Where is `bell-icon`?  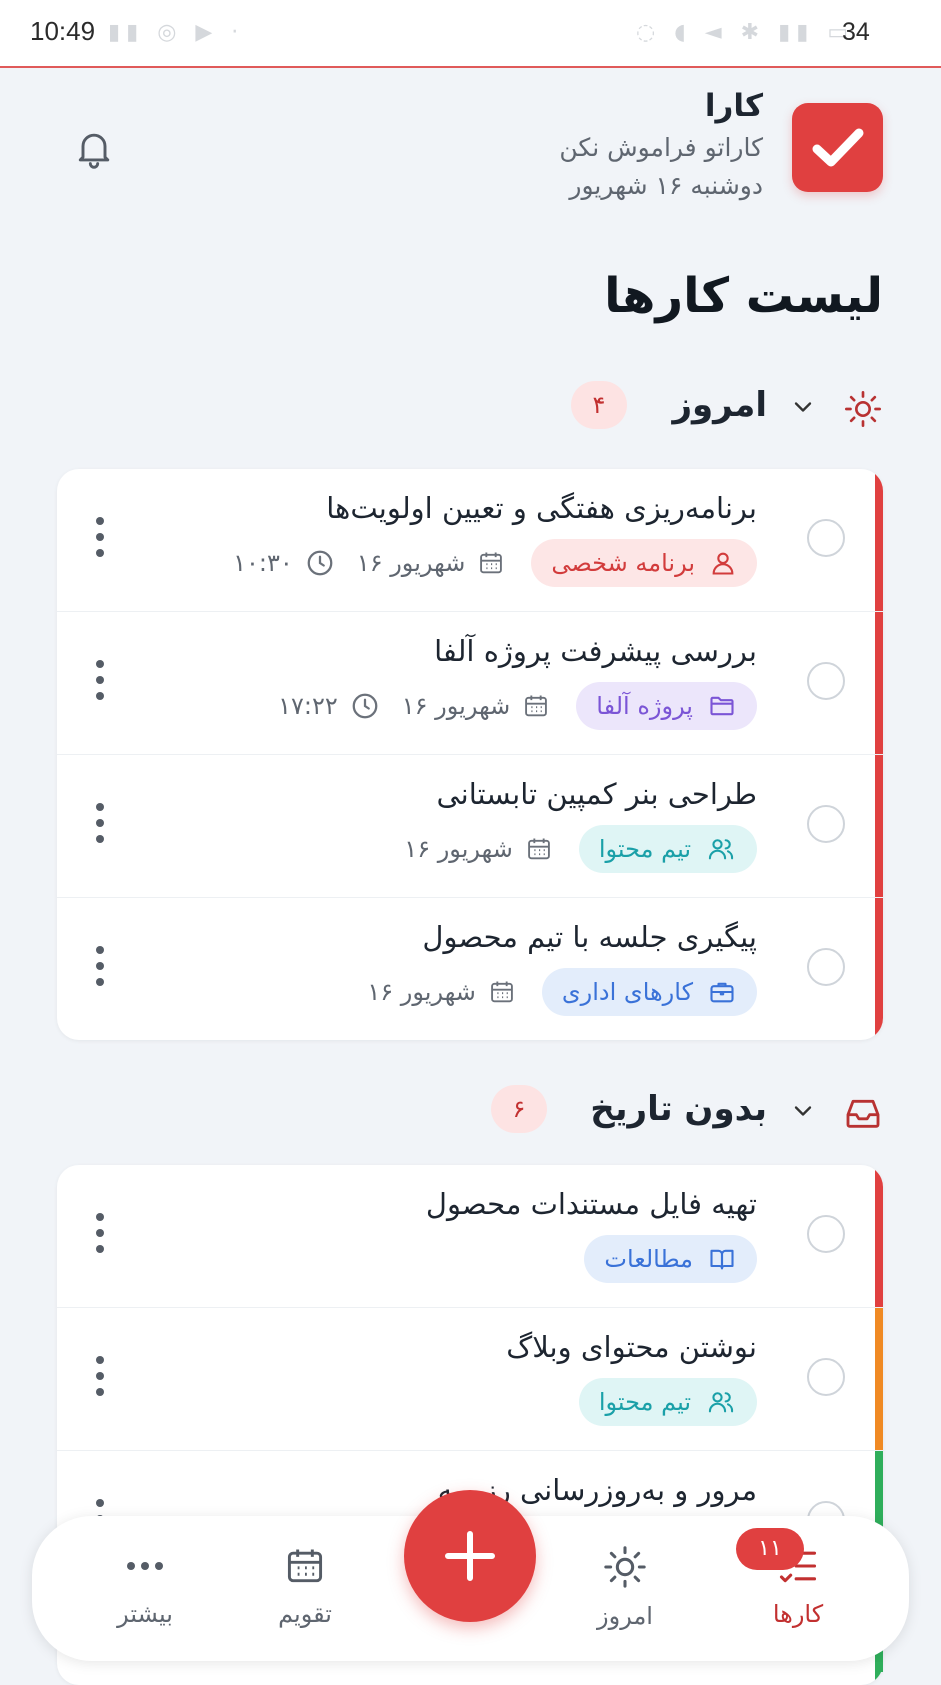 bell-icon is located at coordinates (94, 151).